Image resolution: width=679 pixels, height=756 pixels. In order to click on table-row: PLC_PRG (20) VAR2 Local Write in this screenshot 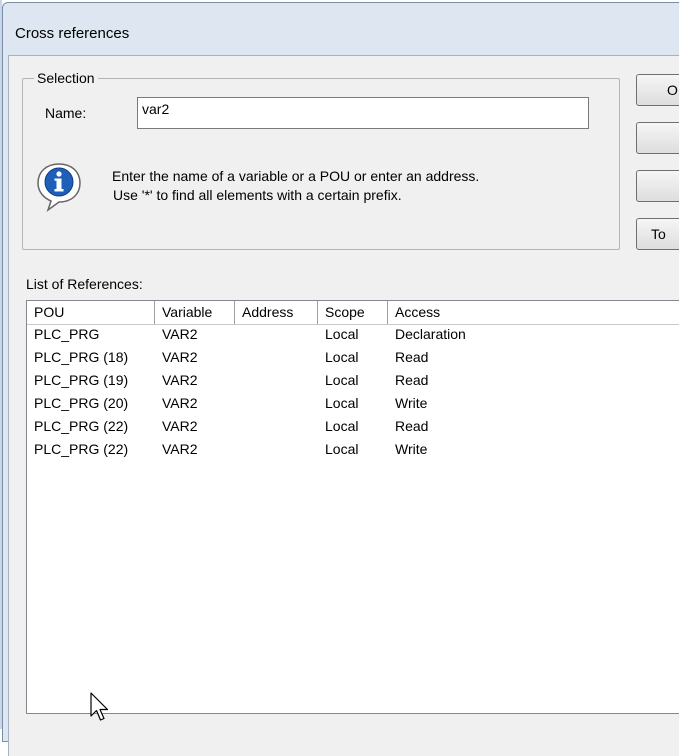, I will do `click(353, 405)`.